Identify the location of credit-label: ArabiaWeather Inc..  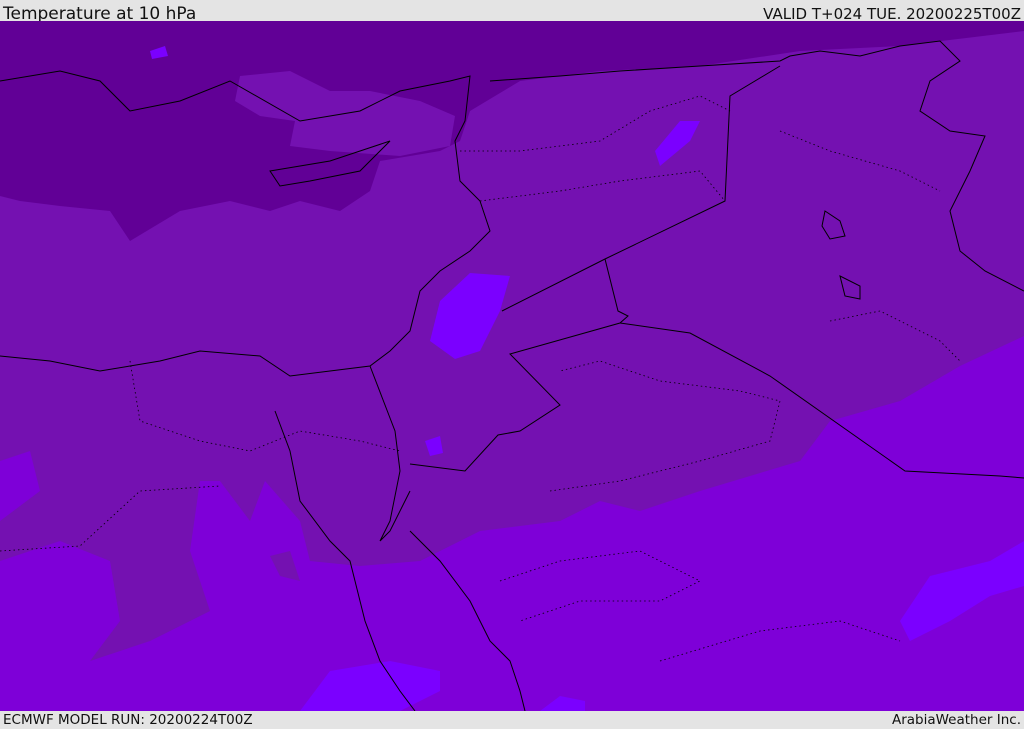
(956, 720).